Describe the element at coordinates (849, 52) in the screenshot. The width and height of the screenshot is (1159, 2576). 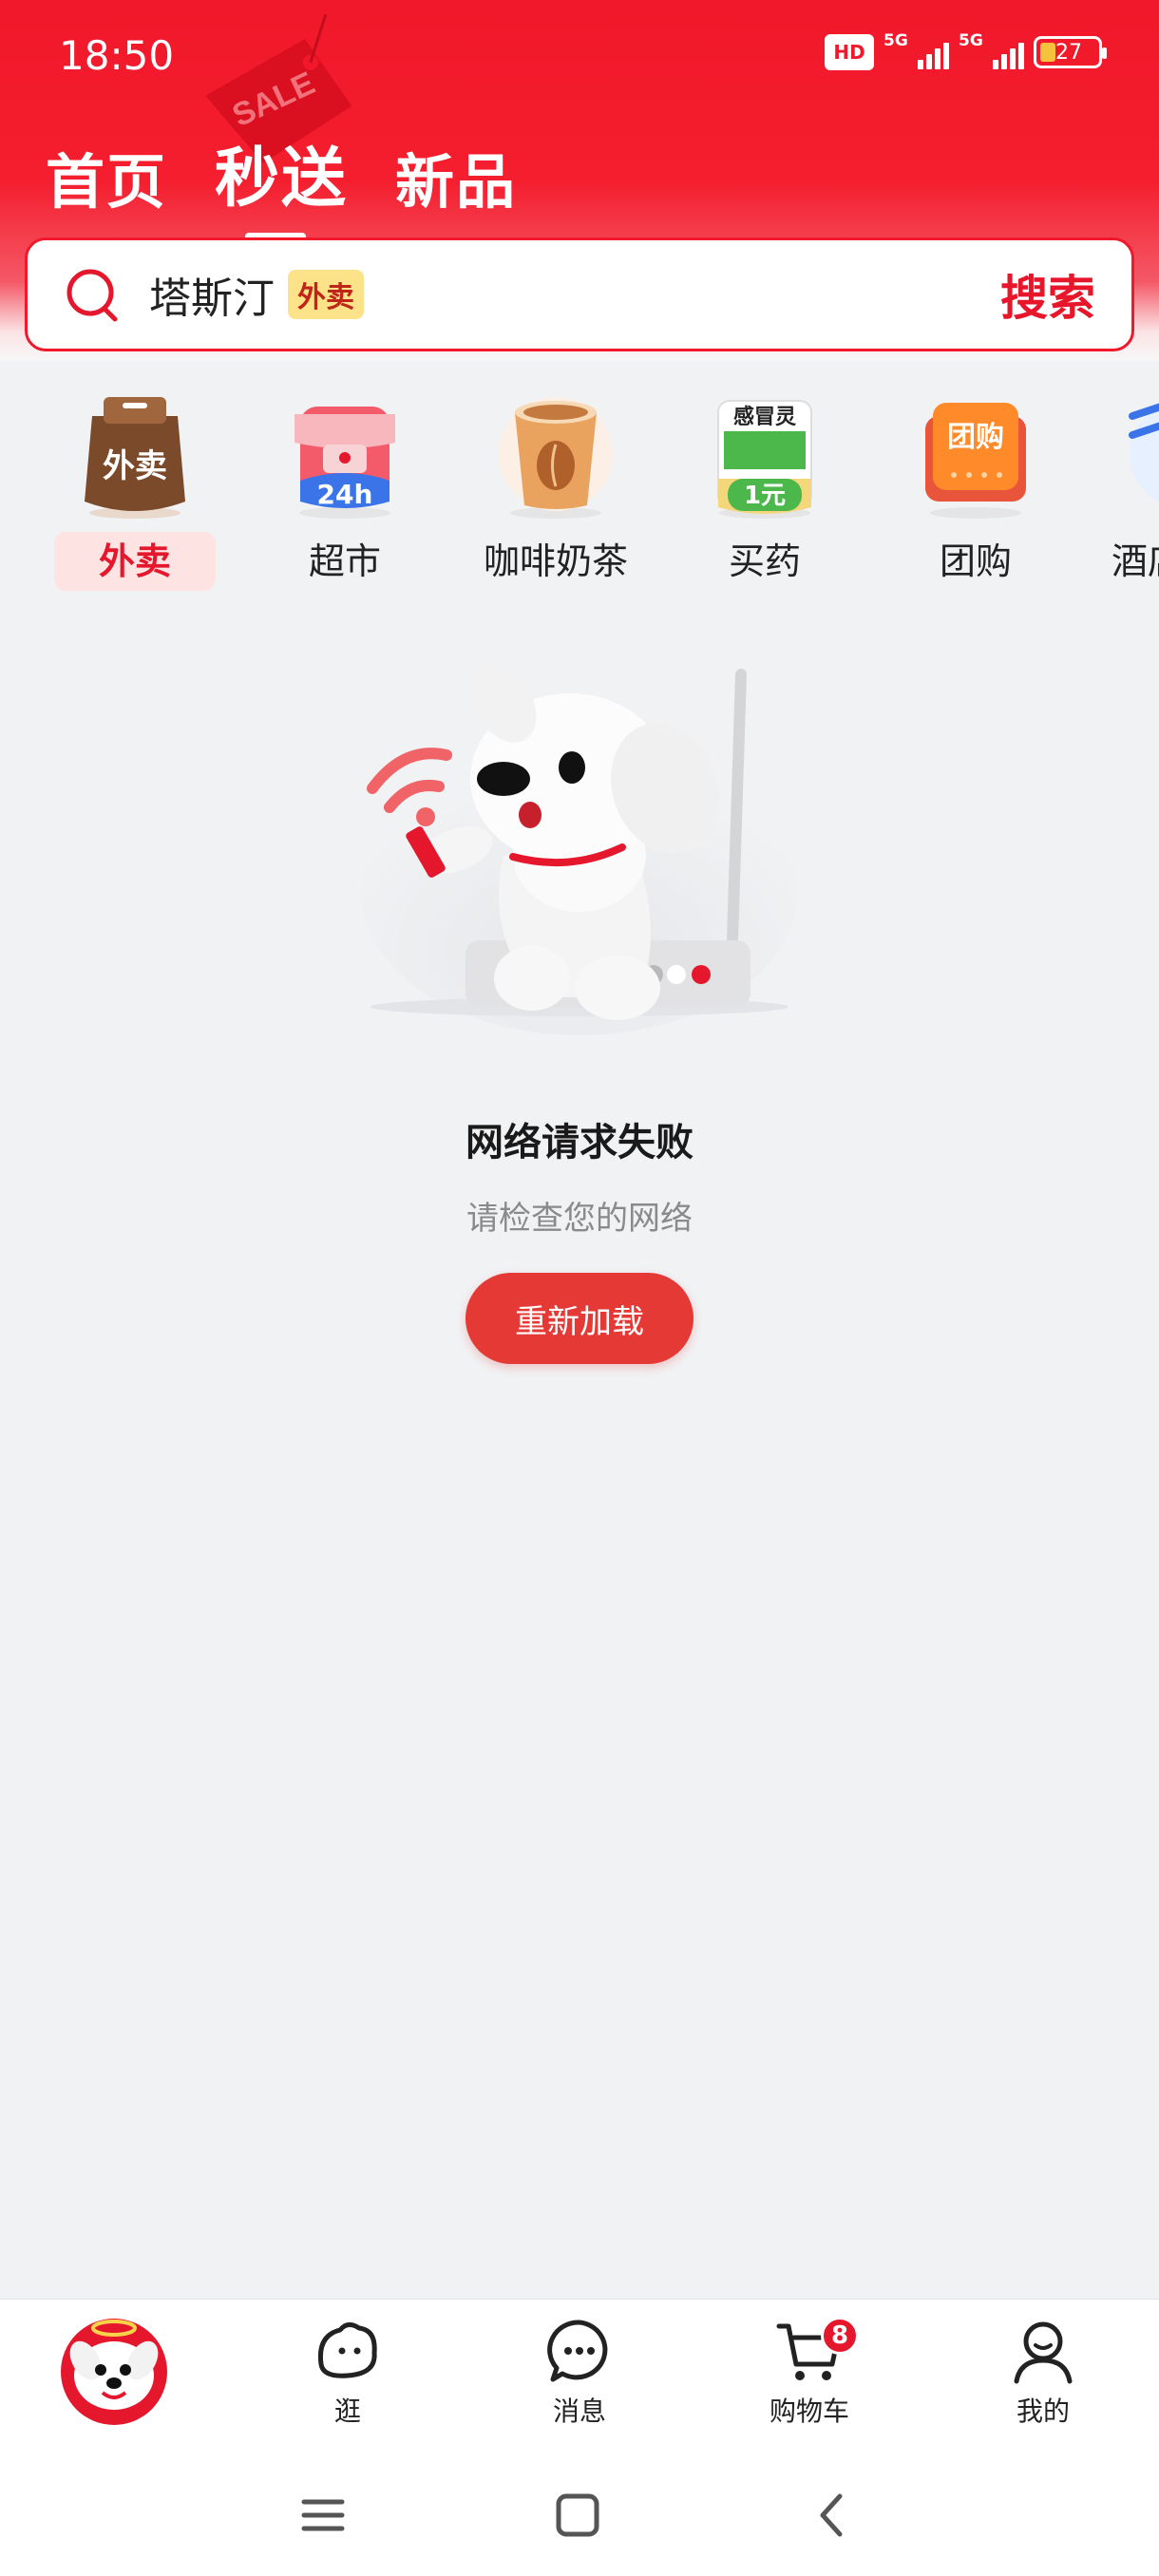
I see `hd-icon: HD` at that location.